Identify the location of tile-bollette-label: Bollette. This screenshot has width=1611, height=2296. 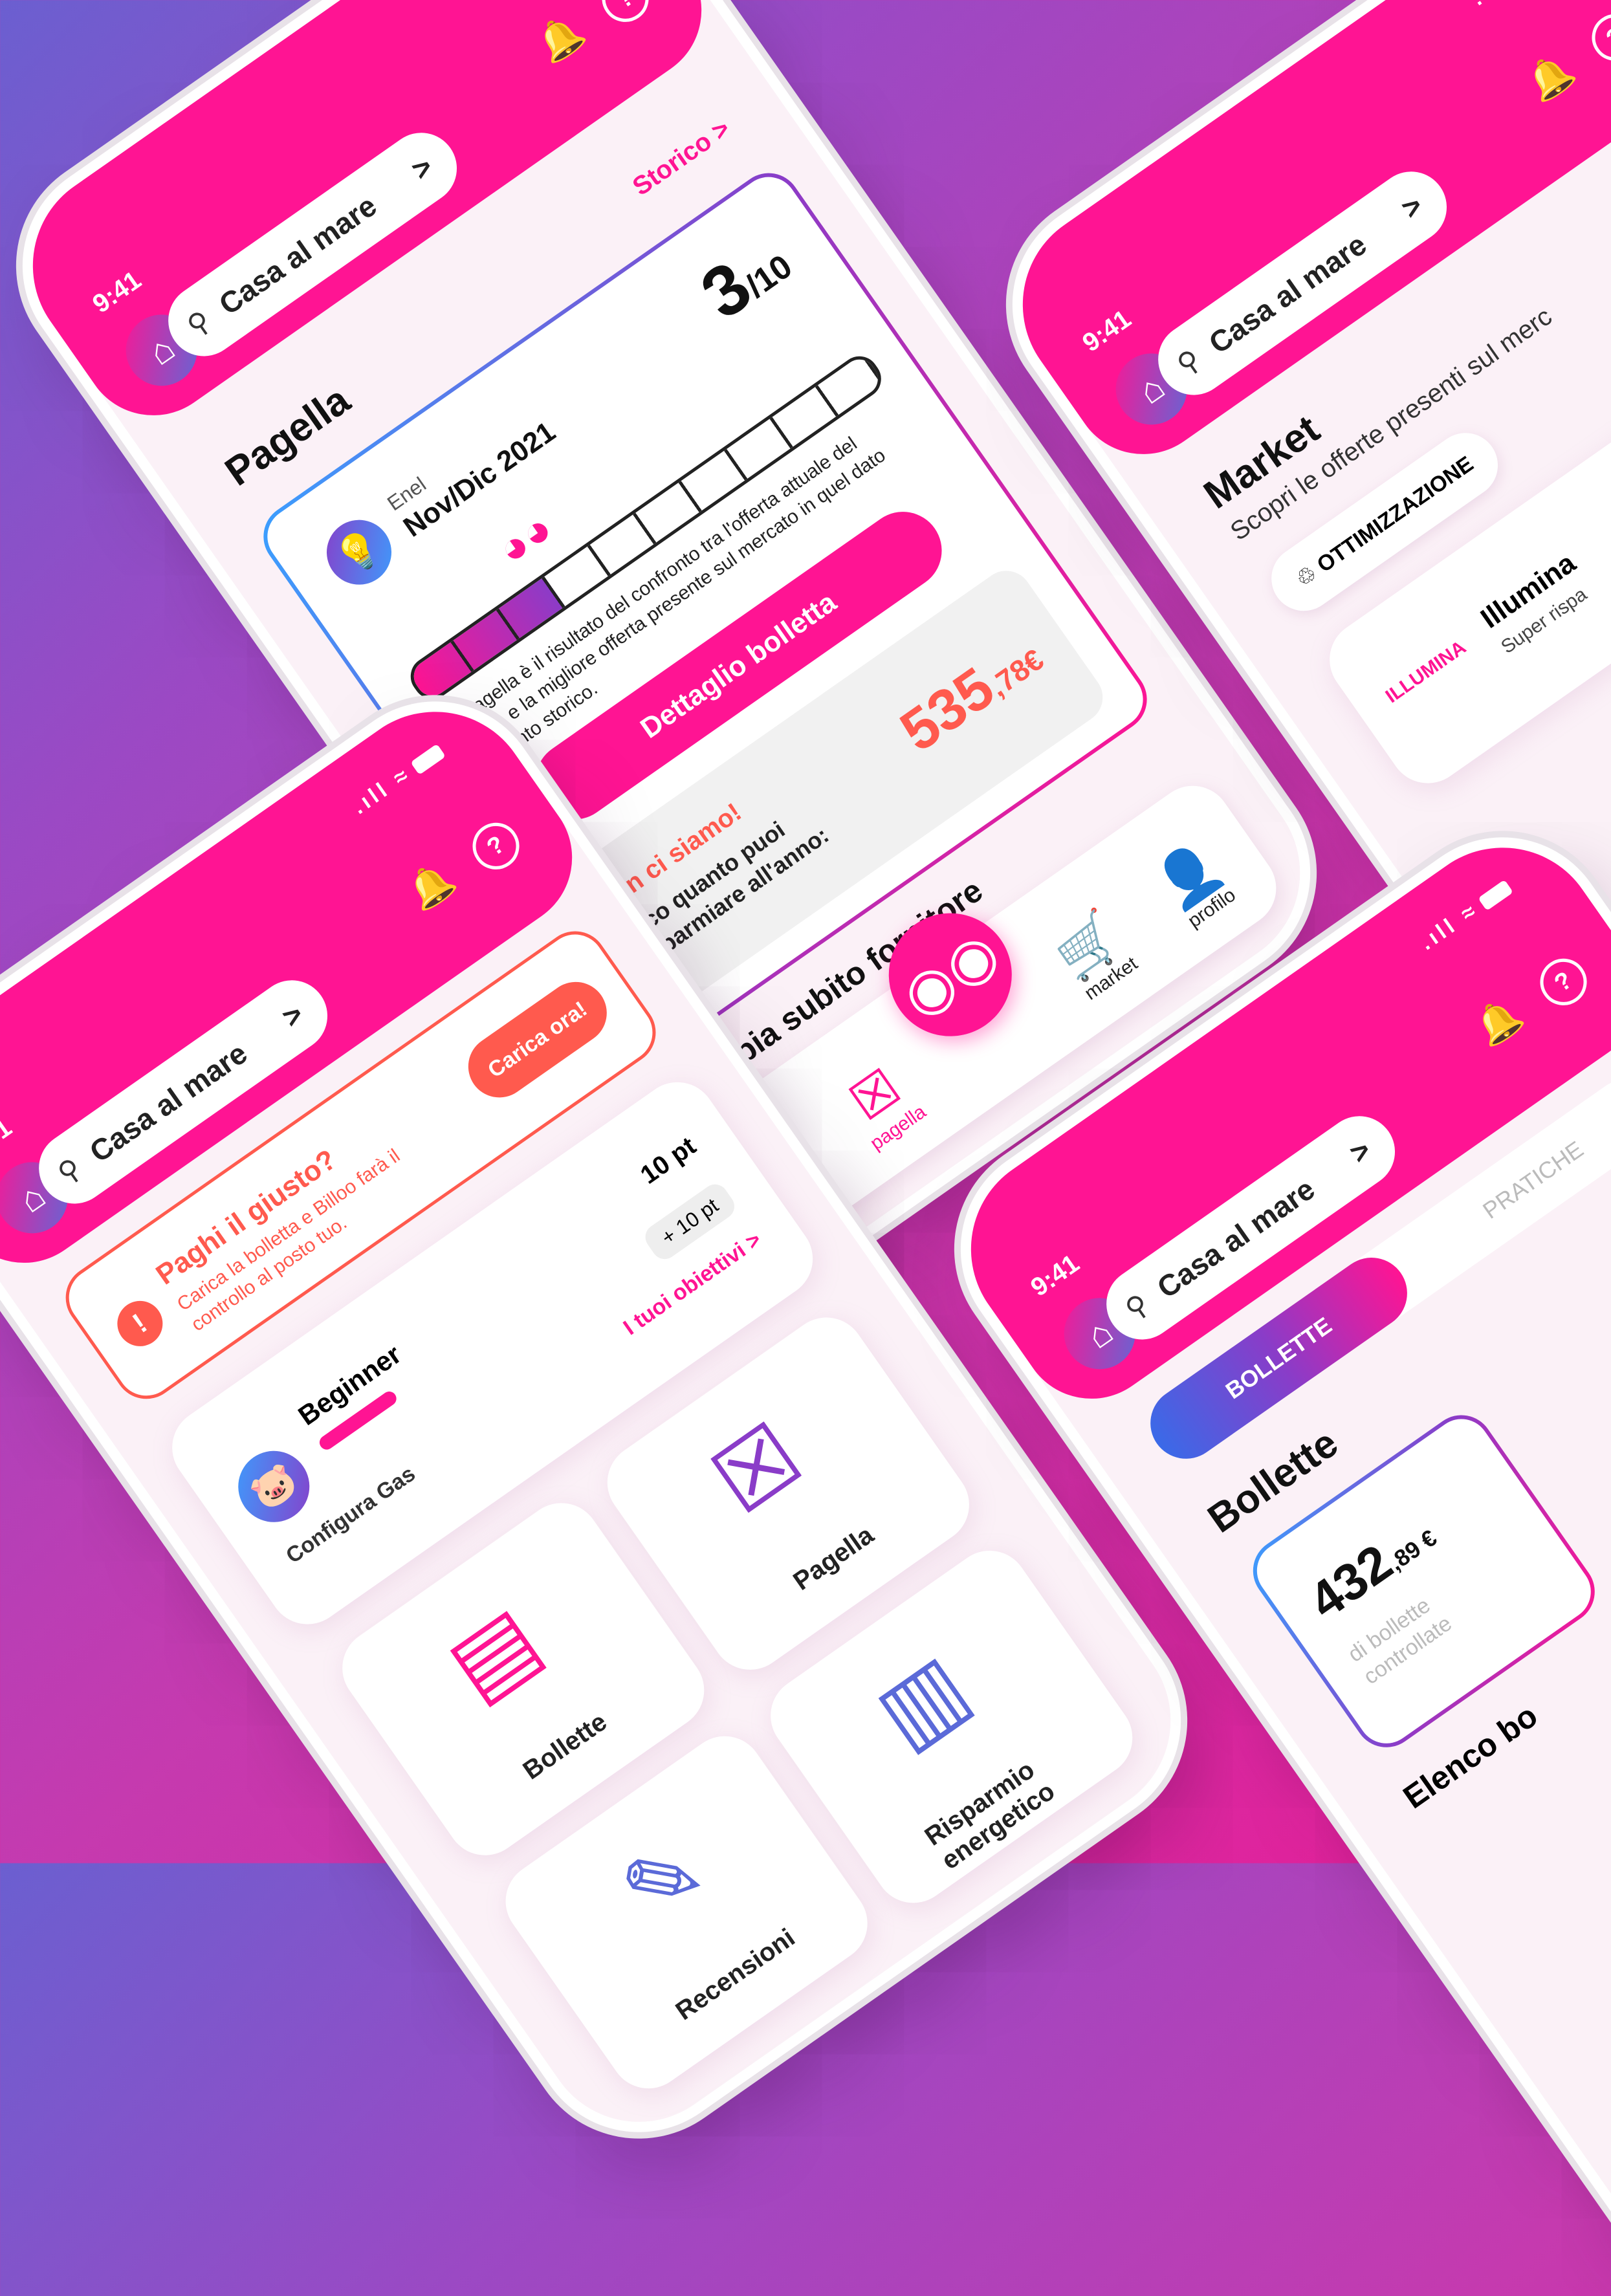
(565, 1746).